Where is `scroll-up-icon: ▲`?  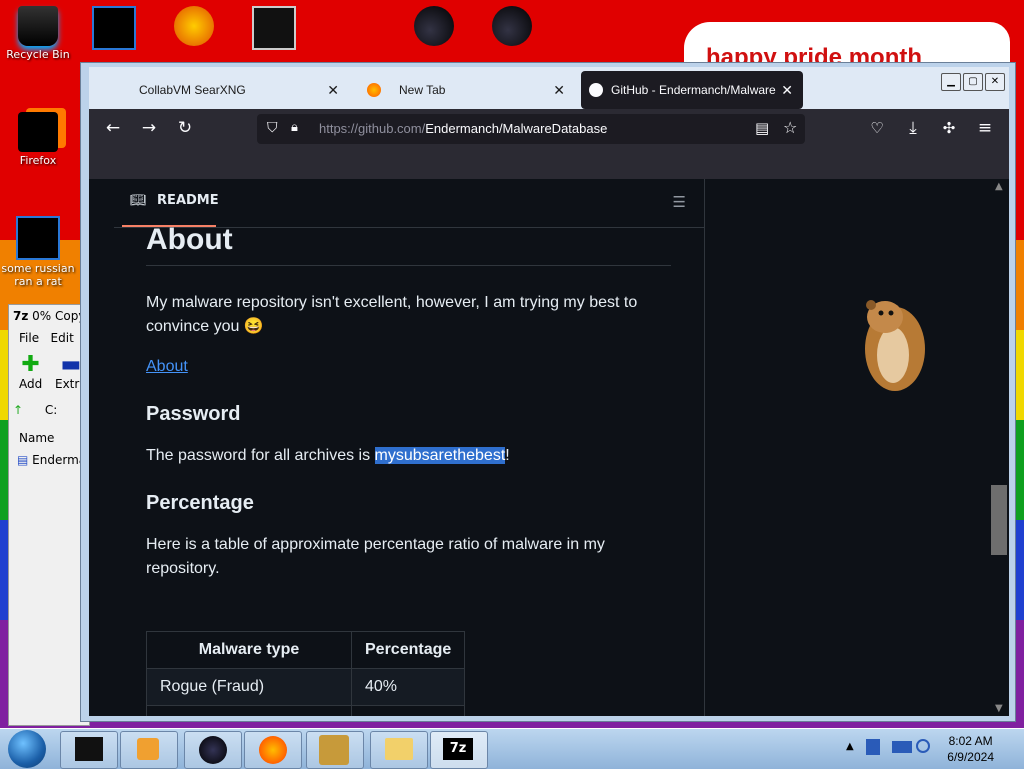
scroll-up-icon: ▲ is located at coordinates (999, 186).